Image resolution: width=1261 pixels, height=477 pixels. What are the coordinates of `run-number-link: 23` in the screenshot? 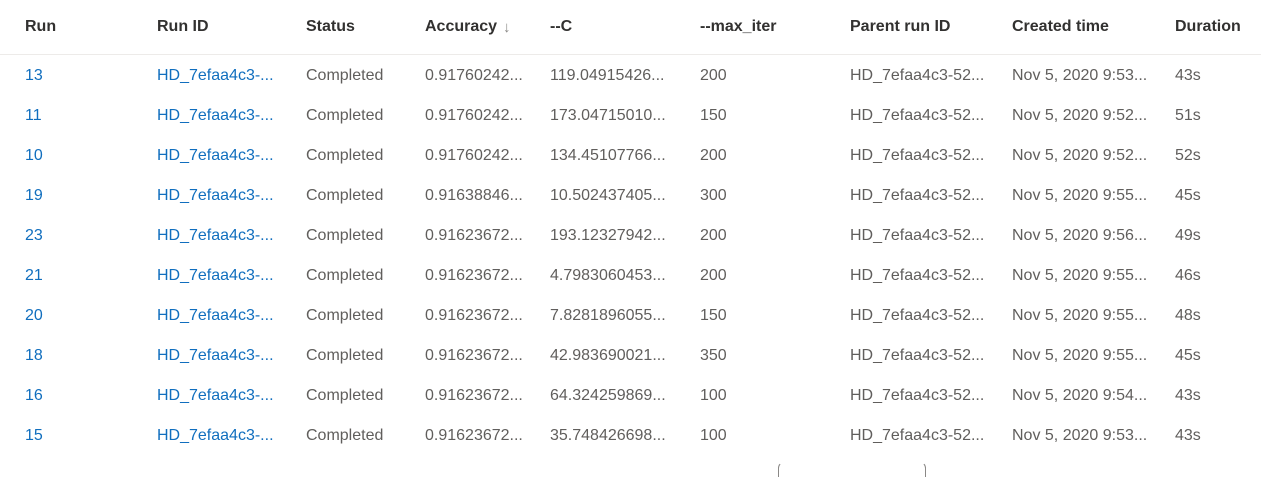 It's located at (80, 236).